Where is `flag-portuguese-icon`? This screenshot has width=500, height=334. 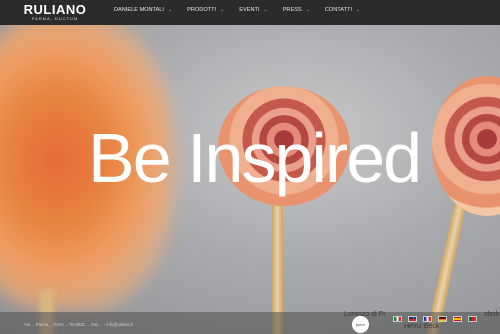 flag-portuguese-icon is located at coordinates (472, 319).